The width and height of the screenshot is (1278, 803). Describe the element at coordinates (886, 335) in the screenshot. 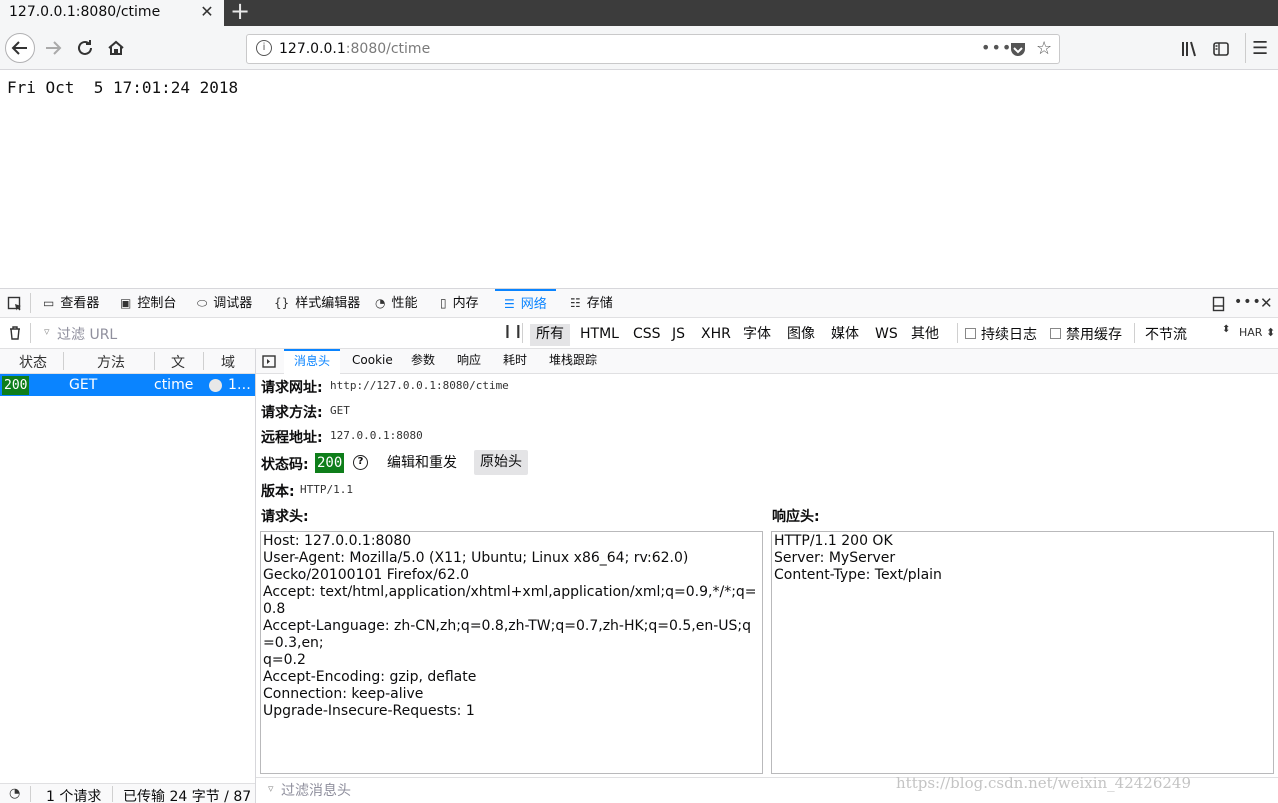

I see `filter-ws: WS` at that location.